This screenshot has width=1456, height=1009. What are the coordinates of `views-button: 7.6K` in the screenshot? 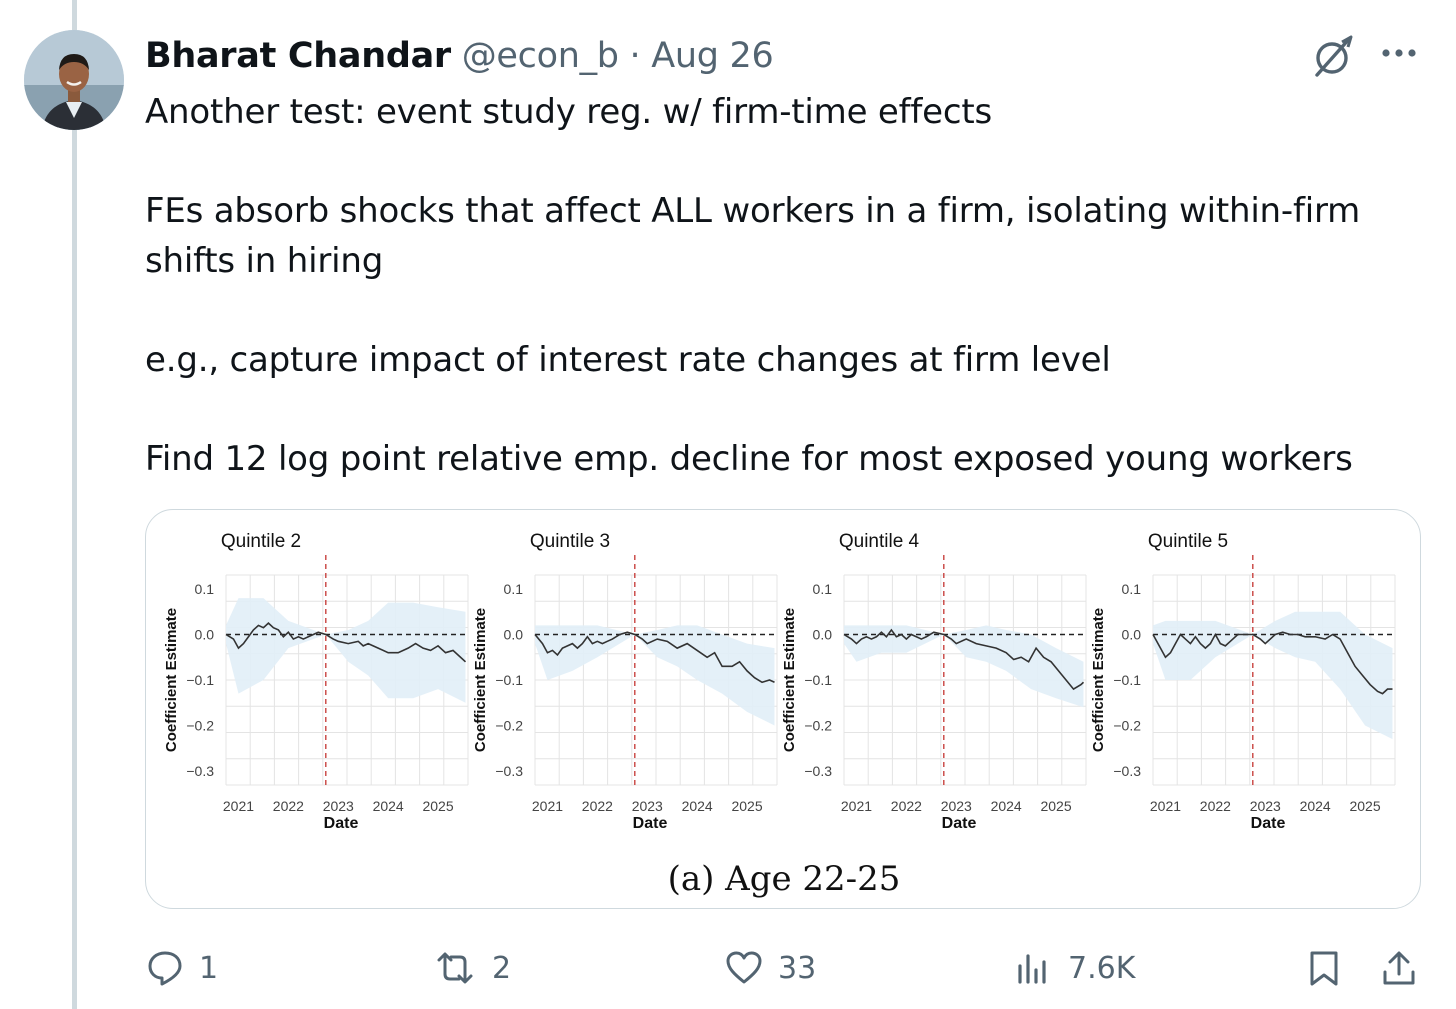 It's located at (1074, 968).